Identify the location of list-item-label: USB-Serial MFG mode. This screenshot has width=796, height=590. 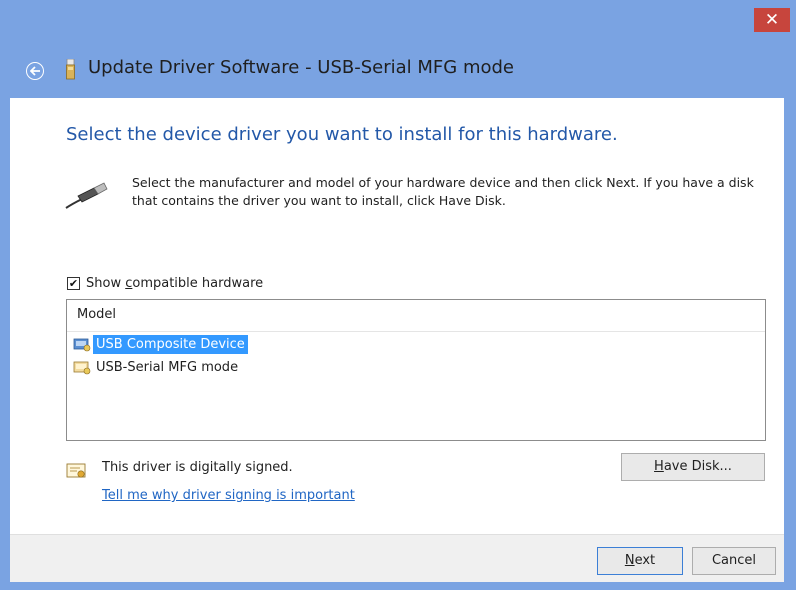
(167, 367).